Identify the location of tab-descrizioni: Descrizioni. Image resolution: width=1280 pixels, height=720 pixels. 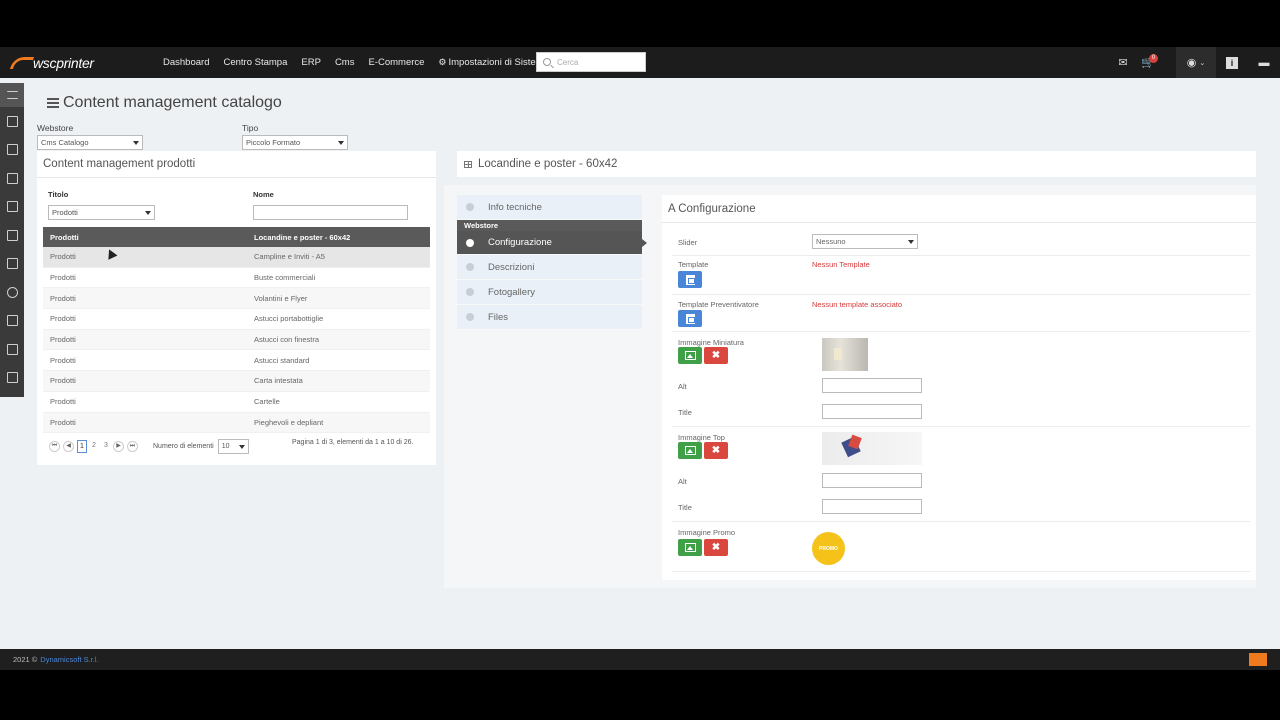
(549, 267).